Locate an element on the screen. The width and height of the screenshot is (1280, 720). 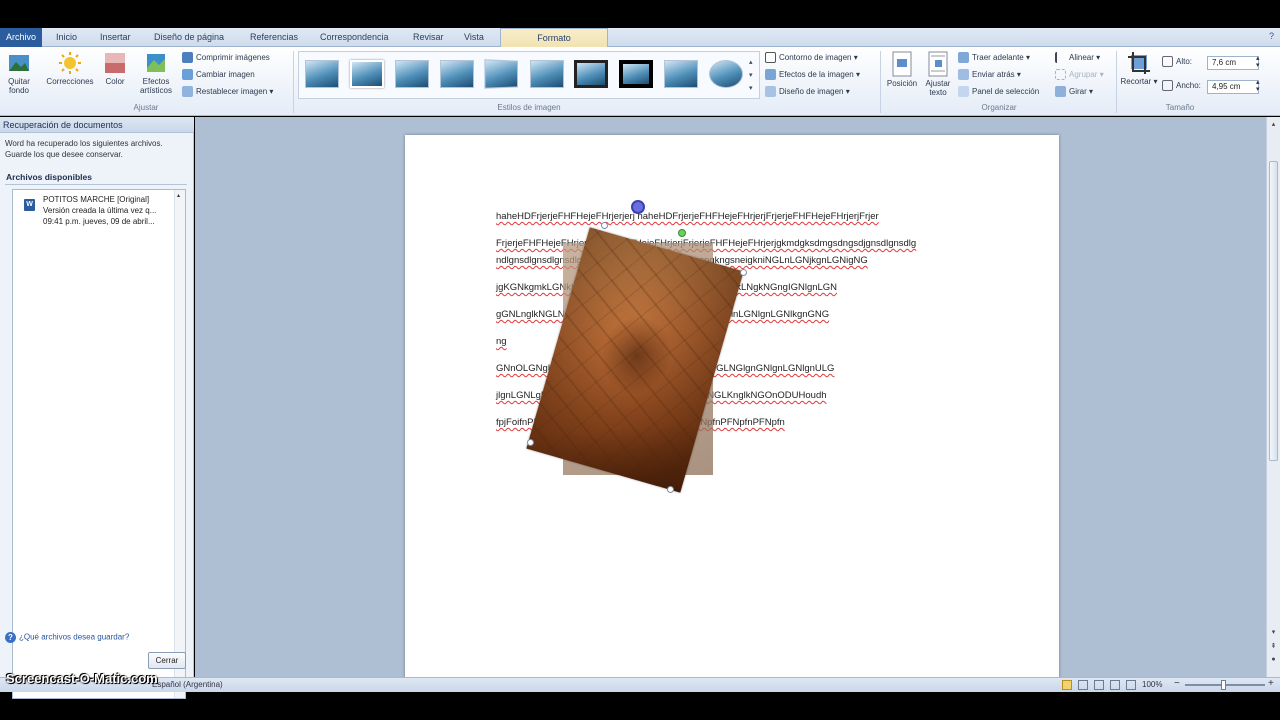
bring-forward-icon is located at coordinates (963, 58).